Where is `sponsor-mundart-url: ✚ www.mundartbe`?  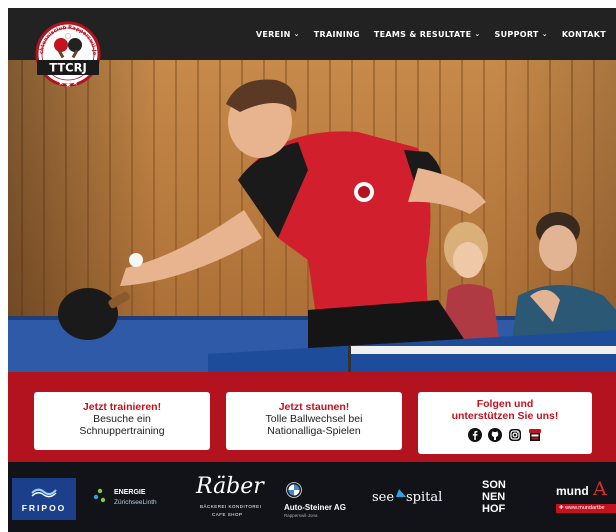
sponsor-mundart-url: ✚ www.mundartbe is located at coordinates (582, 508).